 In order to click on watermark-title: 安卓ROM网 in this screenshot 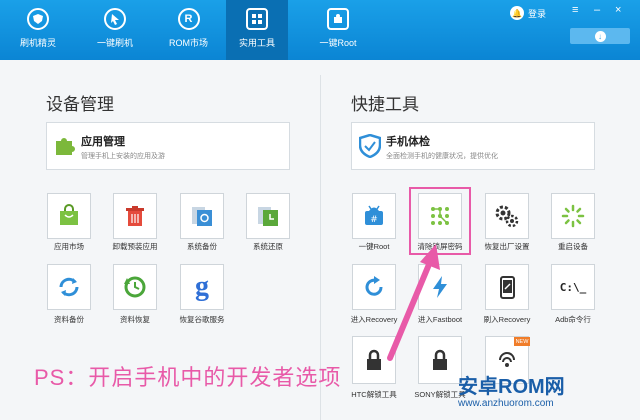, I will do `click(511, 387)`.